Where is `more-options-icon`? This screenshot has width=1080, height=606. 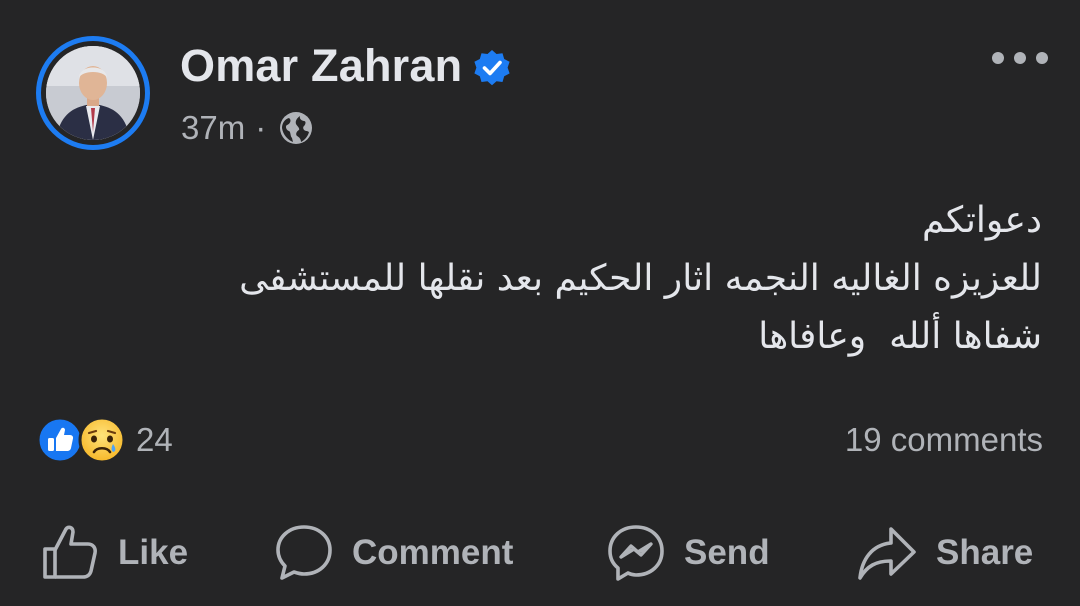 more-options-icon is located at coordinates (1020, 58).